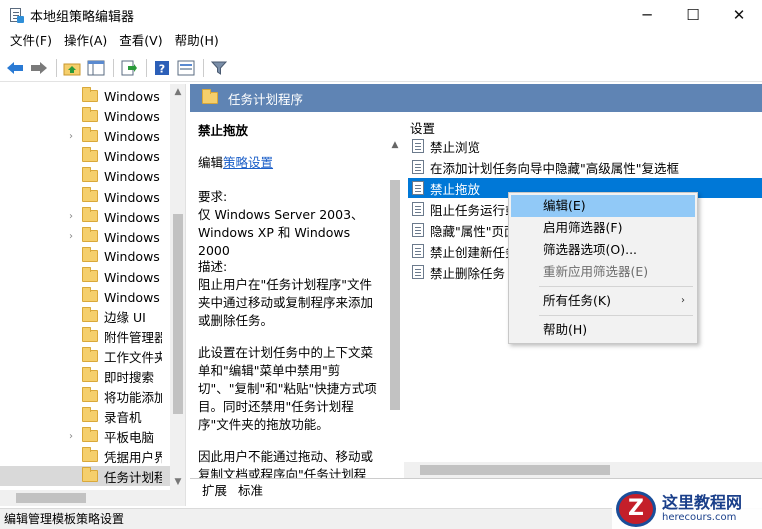 The image size is (762, 529). Describe the element at coordinates (85, 296) in the screenshot. I see `tree-item: Windows 移` at that location.